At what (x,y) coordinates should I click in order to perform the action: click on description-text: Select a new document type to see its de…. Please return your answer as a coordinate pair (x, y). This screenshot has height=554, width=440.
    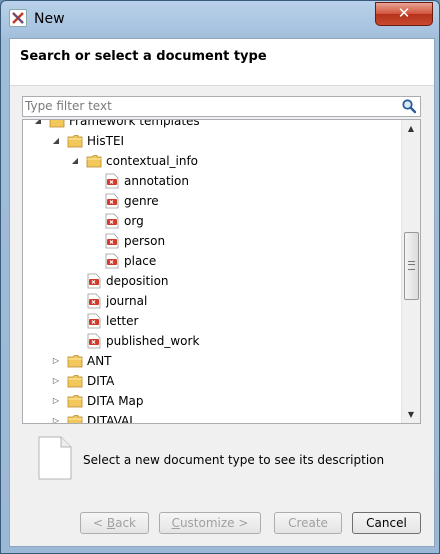
    Looking at the image, I should click on (234, 460).